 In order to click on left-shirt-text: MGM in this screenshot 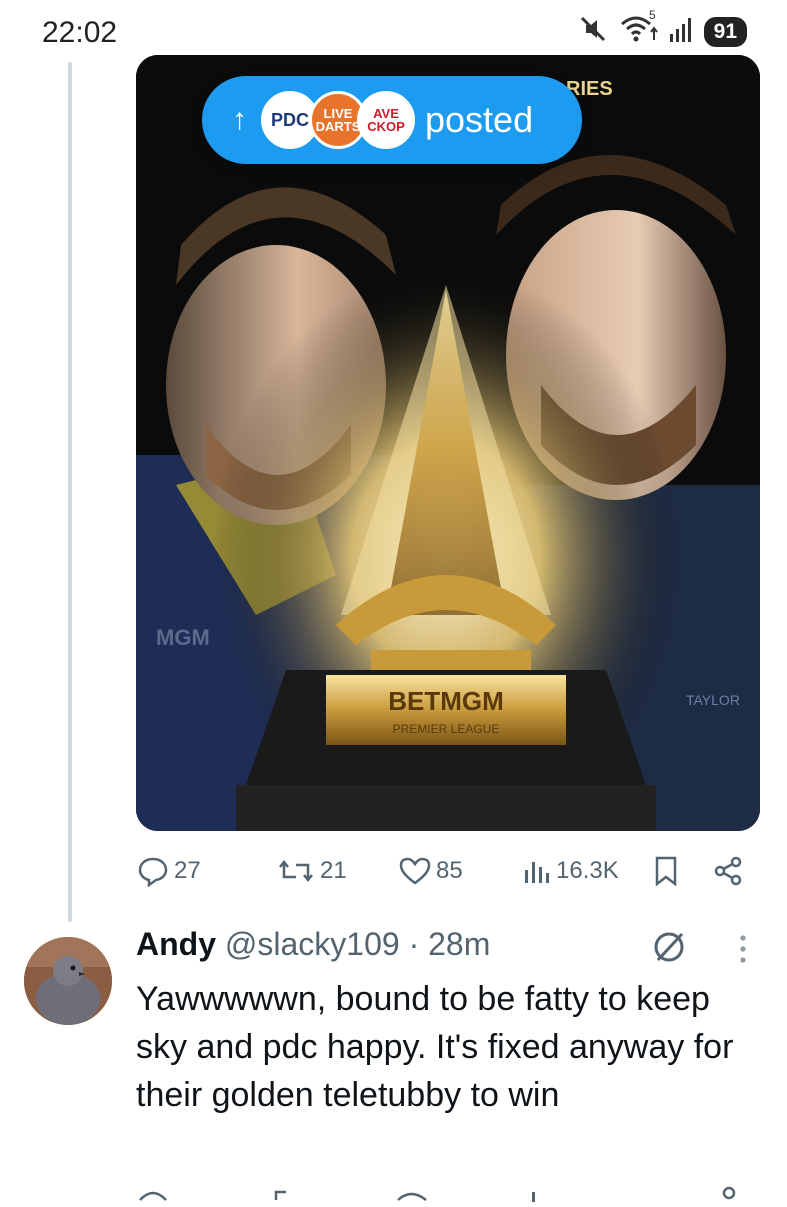, I will do `click(183, 637)`.